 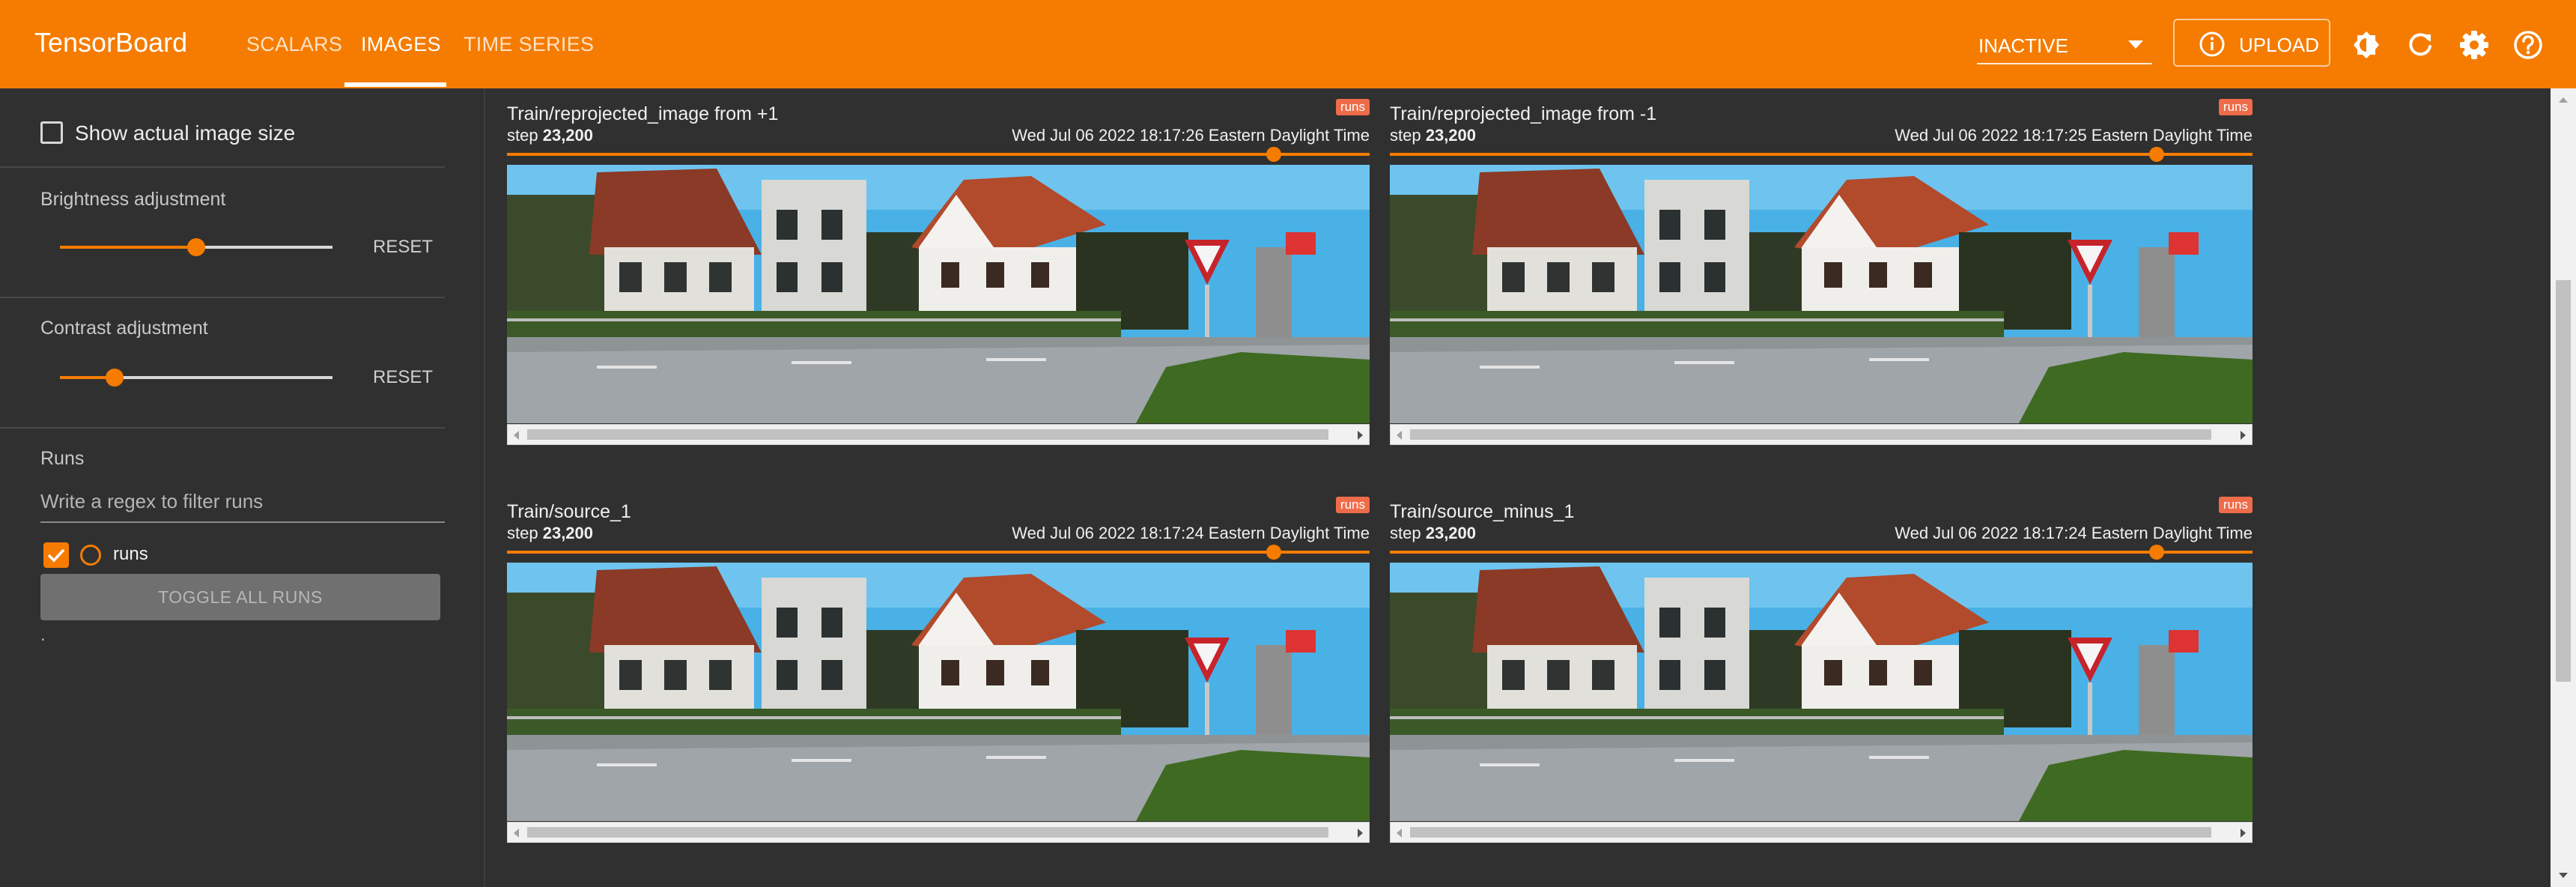 I want to click on inactive-select-value: INACTIVE, so click(x=2023, y=45).